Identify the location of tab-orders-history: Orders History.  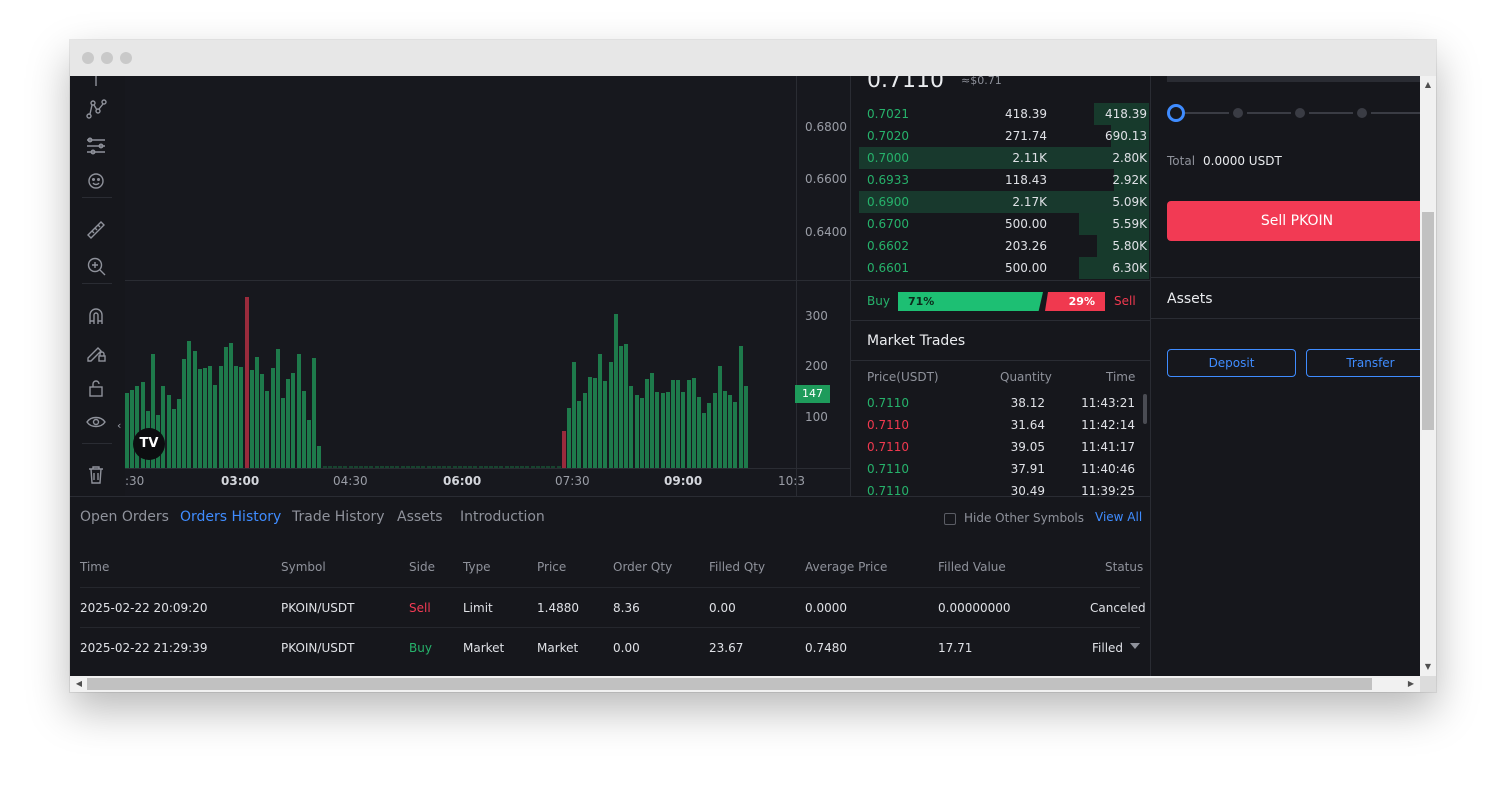
(230, 517).